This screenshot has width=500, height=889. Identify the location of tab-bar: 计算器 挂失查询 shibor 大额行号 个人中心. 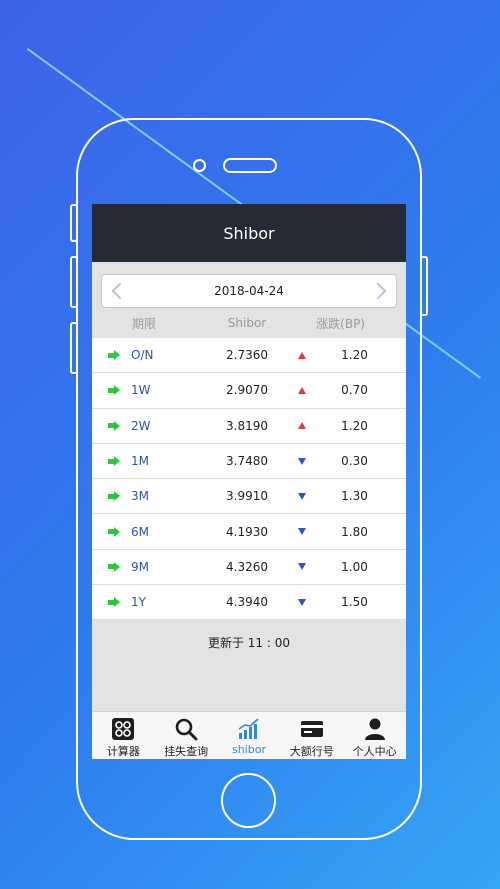
(249, 735).